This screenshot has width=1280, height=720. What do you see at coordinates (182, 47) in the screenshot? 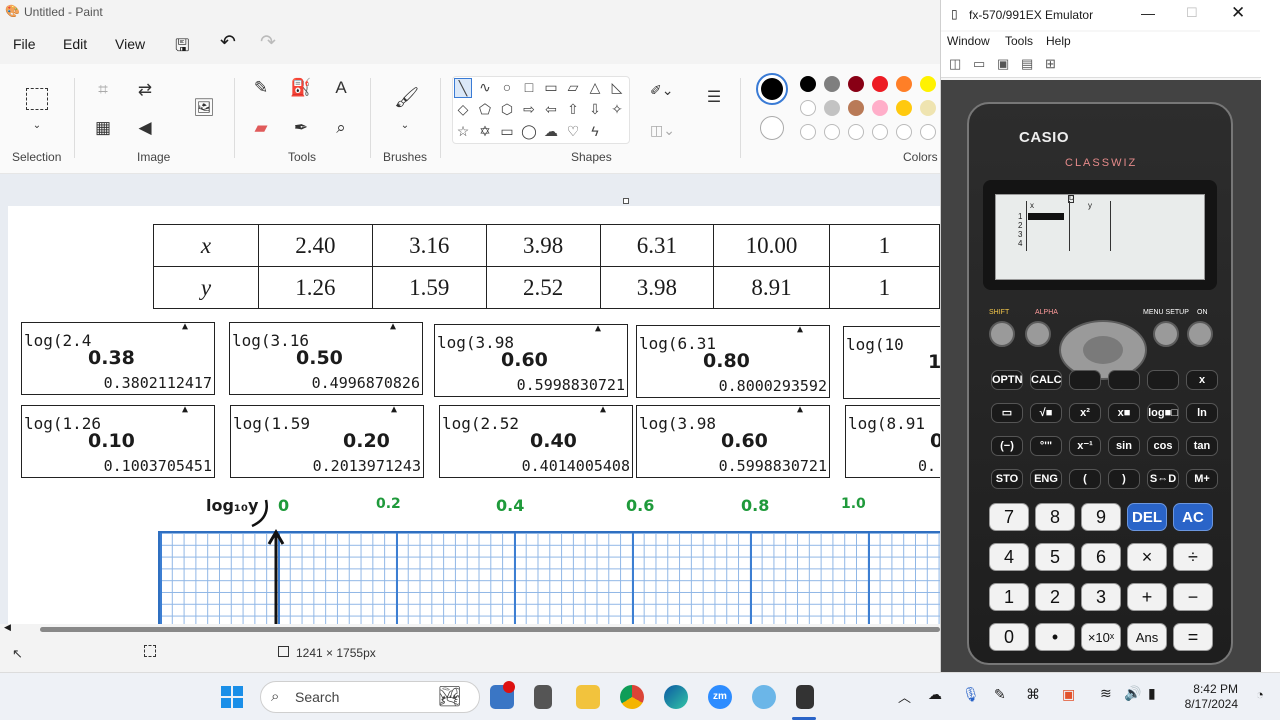
I see `save-icon: 🖫` at bounding box center [182, 47].